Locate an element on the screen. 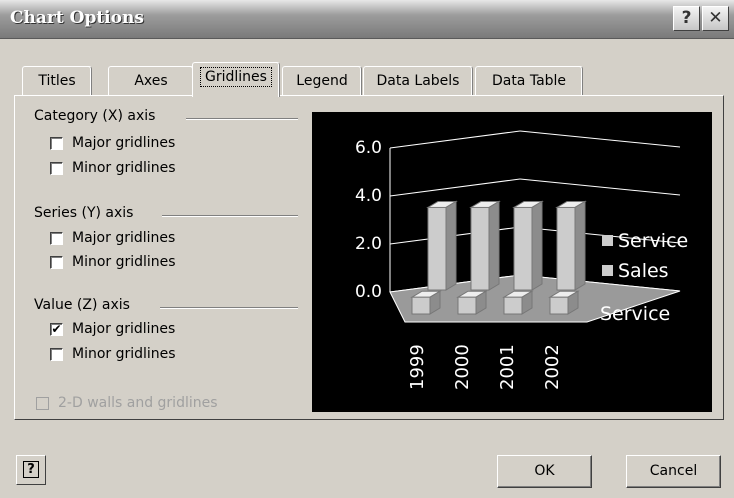 The height and width of the screenshot is (498, 734). bar-sales-1999-front is located at coordinates (421, 305).